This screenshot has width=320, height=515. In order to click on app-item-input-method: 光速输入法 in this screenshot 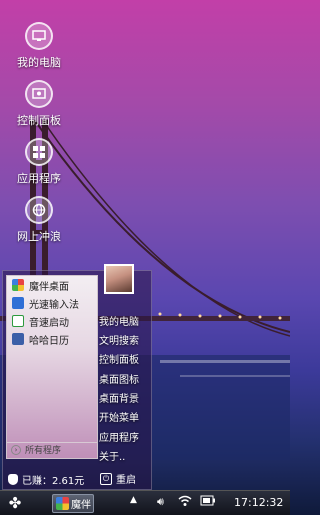, I will do `click(52, 303)`.